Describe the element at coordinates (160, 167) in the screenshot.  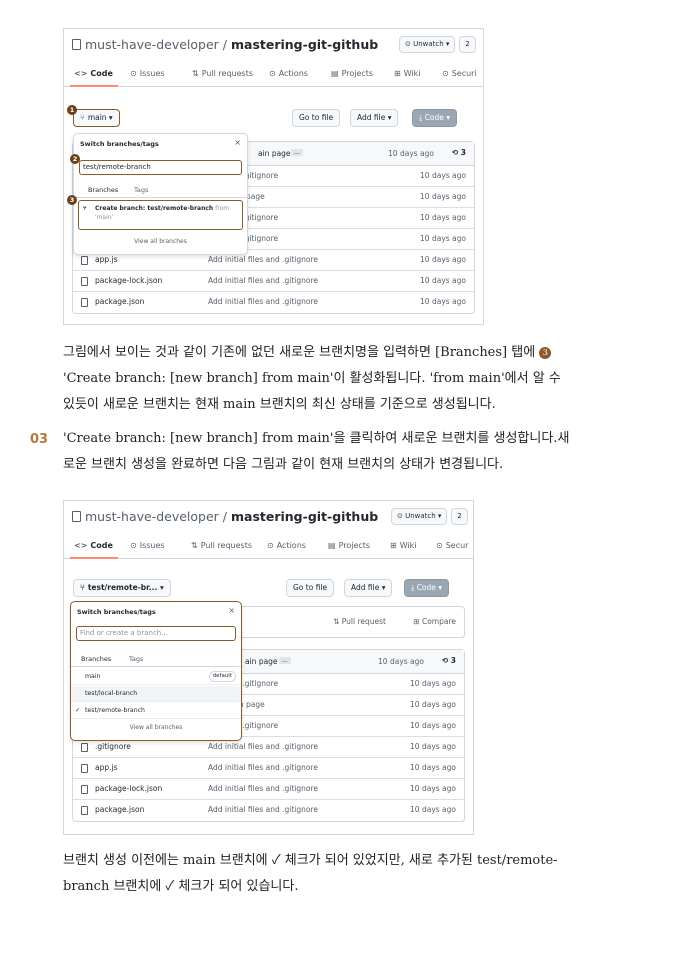
I see `branch-search-input: test/remote-branch` at that location.